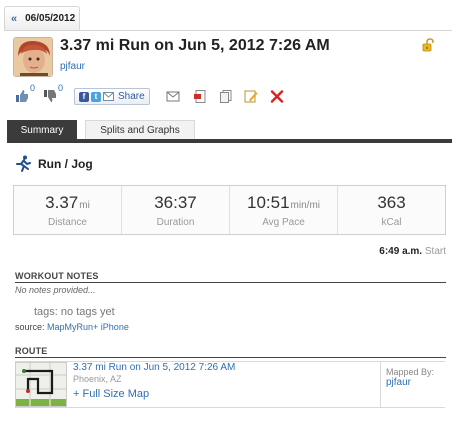 This screenshot has width=460, height=431. I want to click on stat-label: Duration, so click(175, 222).